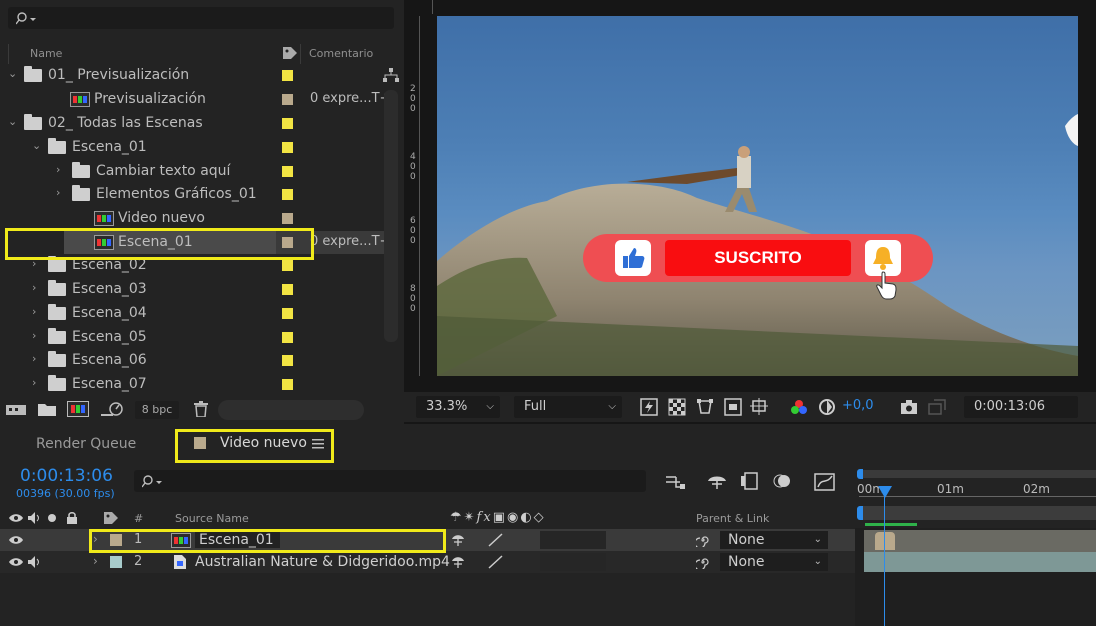 This screenshot has height=626, width=1096. Describe the element at coordinates (649, 407) in the screenshot. I see `fast-previews-icon` at that location.